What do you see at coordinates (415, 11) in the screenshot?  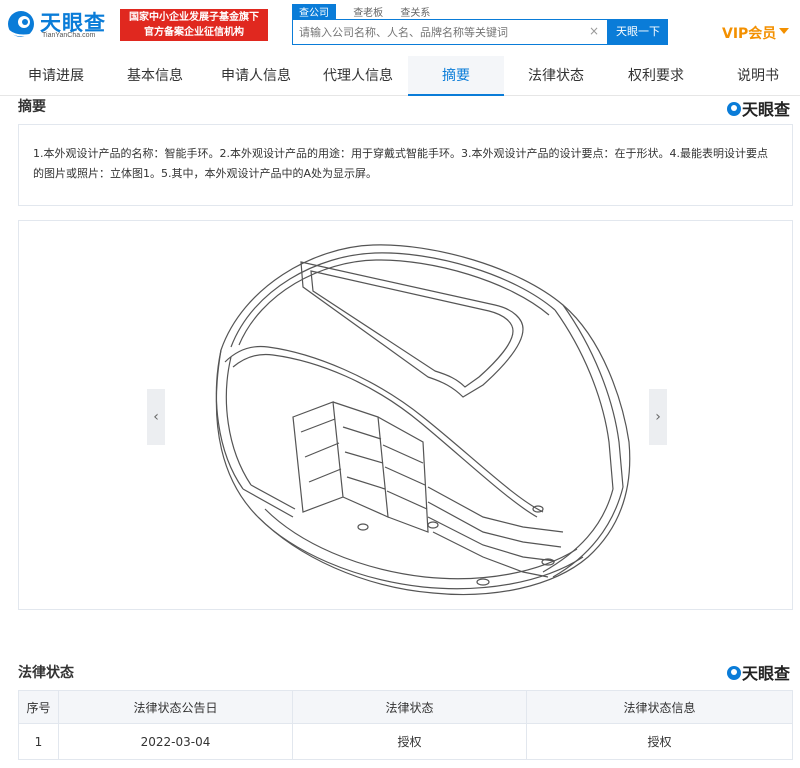 I see `tab-search-relation: 查关系` at bounding box center [415, 11].